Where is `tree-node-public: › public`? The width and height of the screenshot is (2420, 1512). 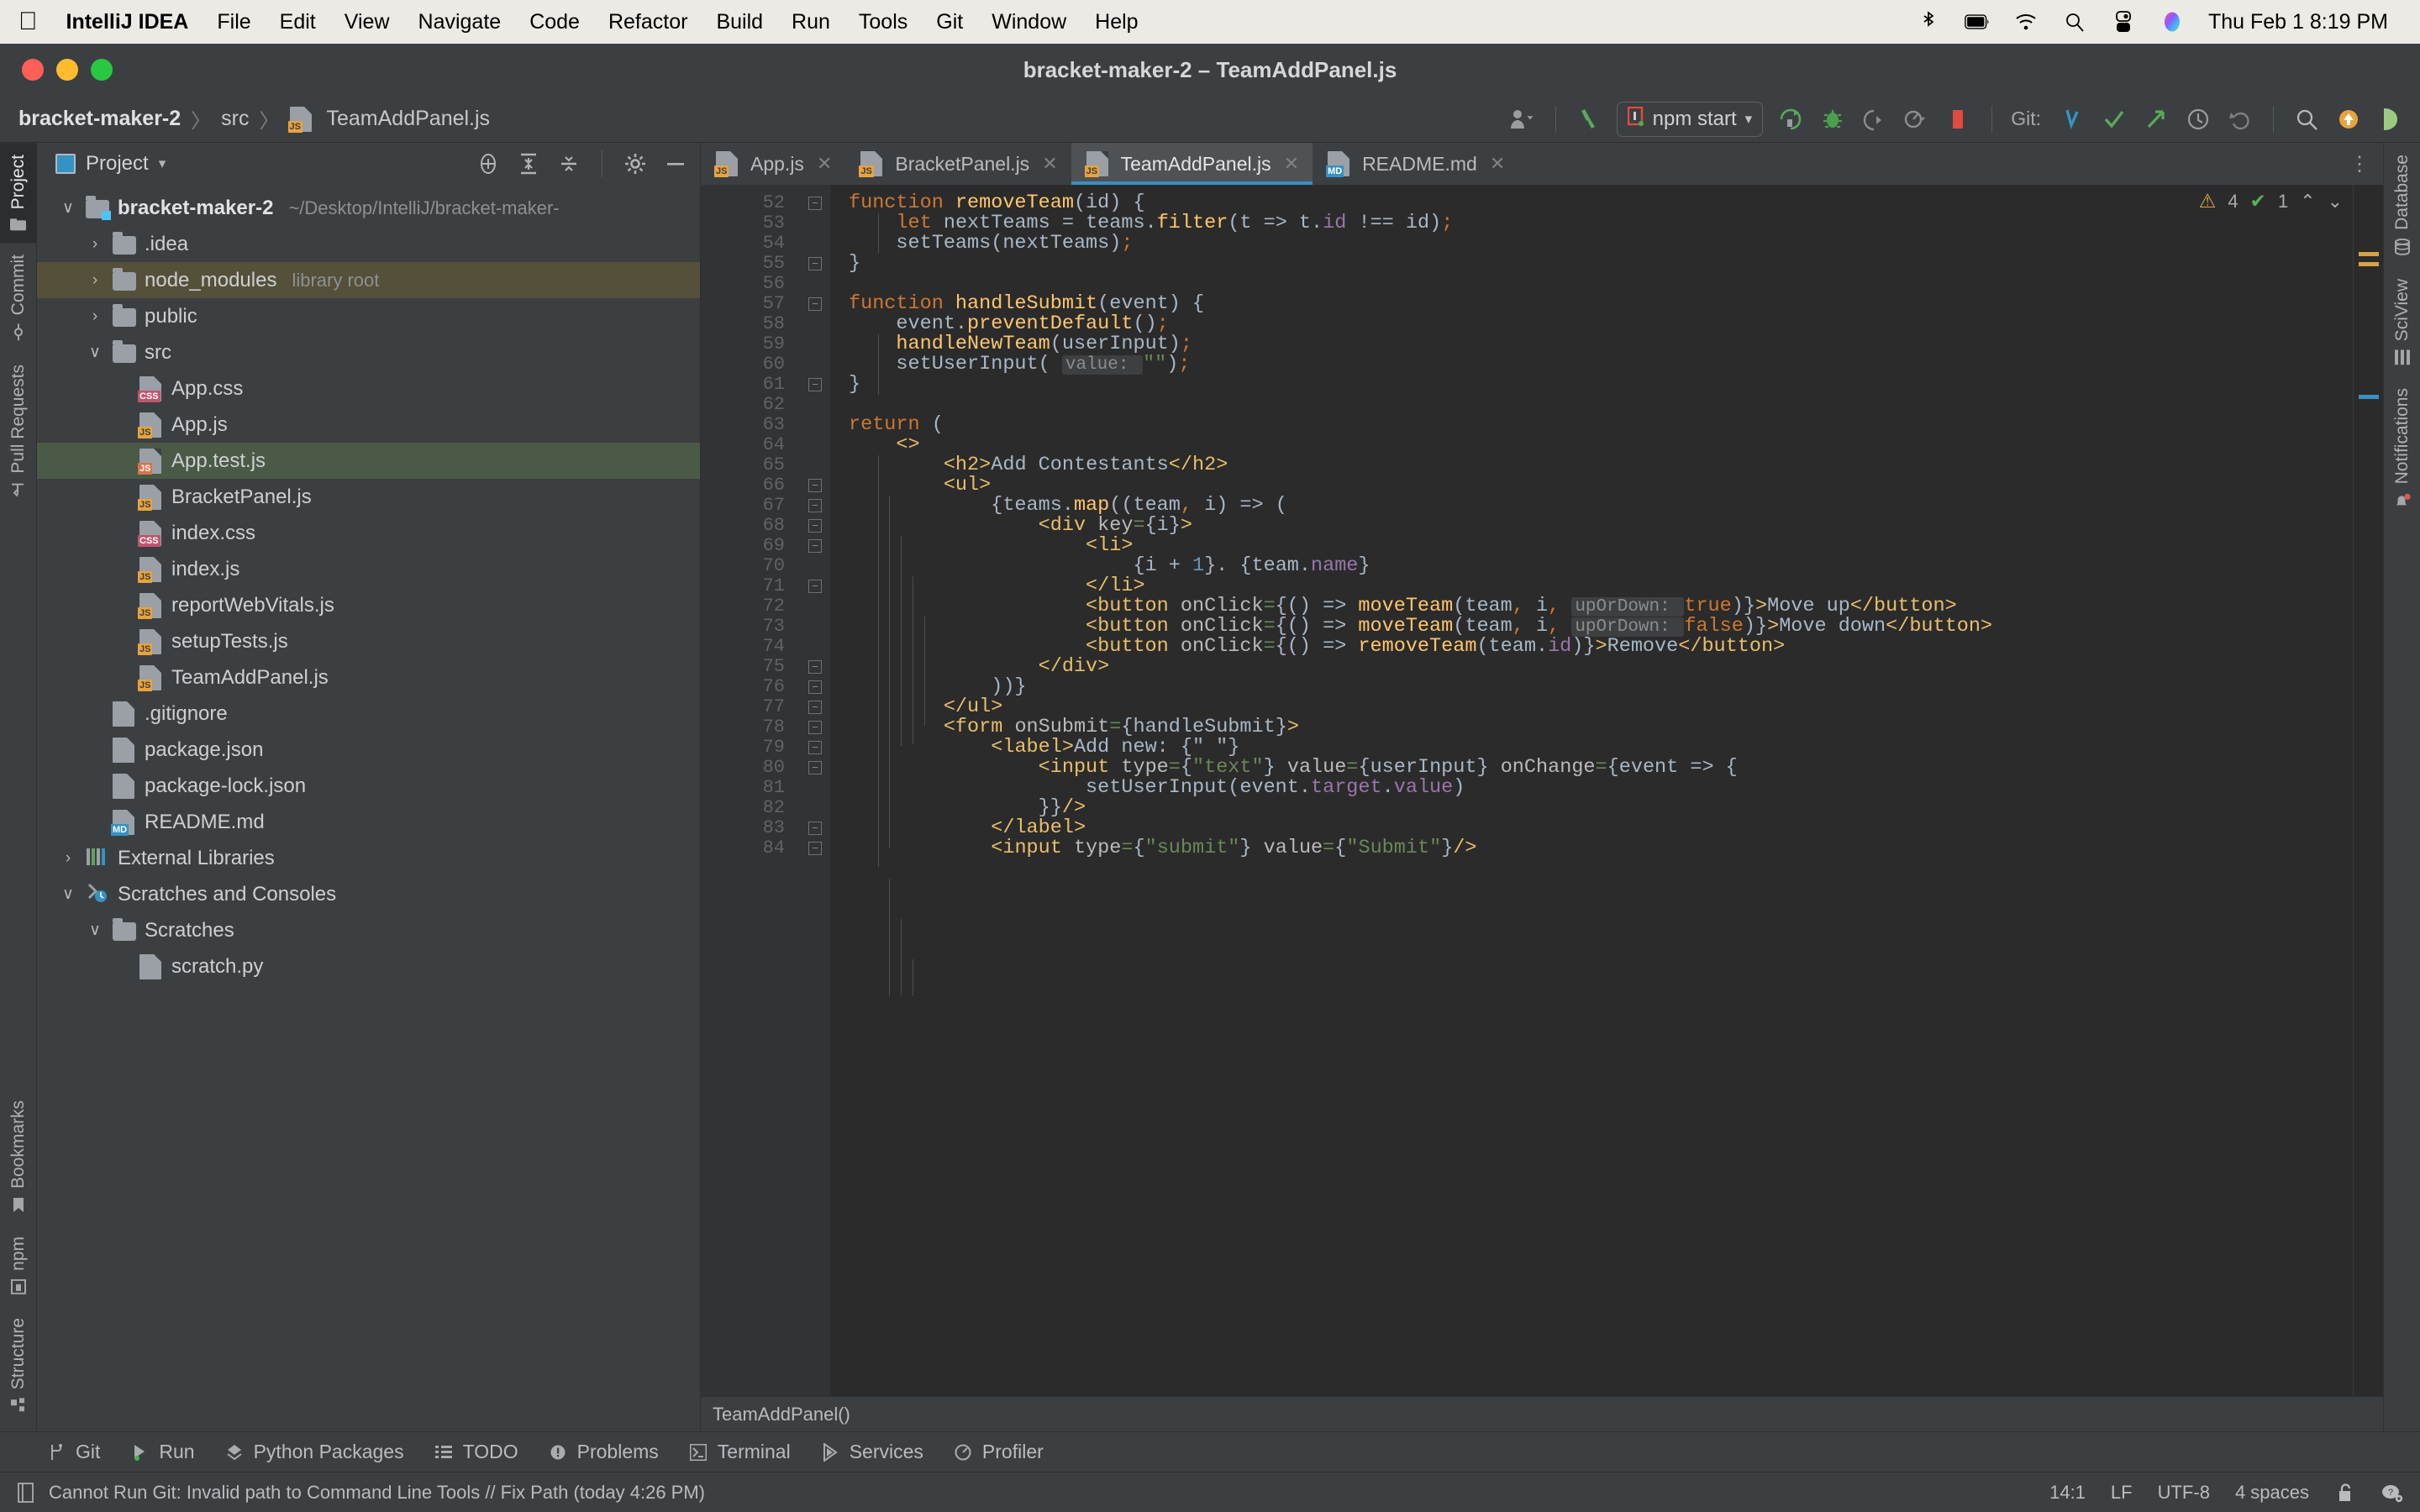
tree-node-public: › public is located at coordinates (368, 316).